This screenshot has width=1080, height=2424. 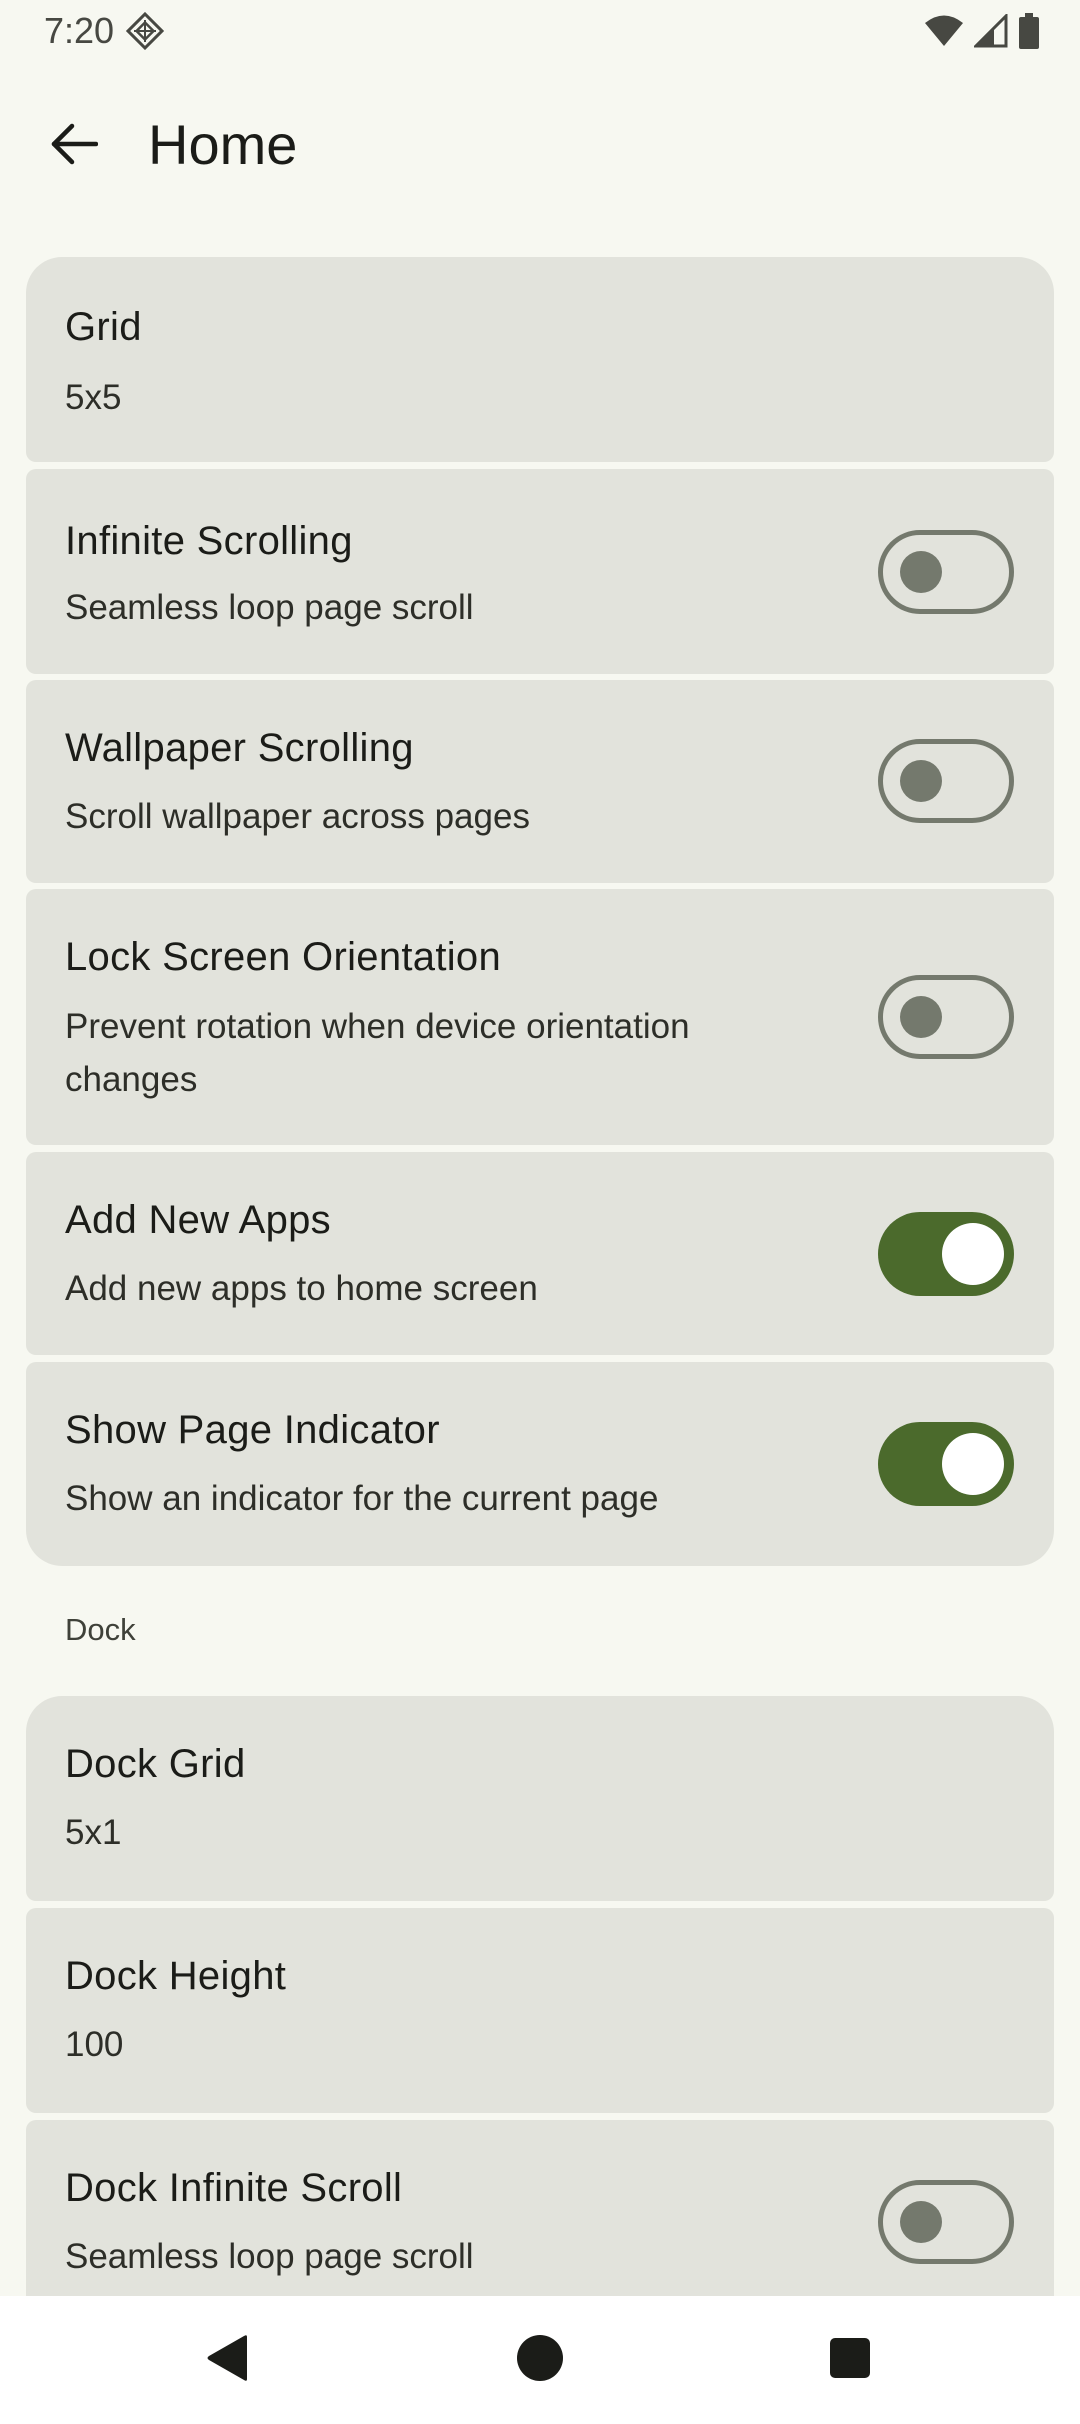 I want to click on dock-infinite-scroll-switch, so click(x=946, y=2222).